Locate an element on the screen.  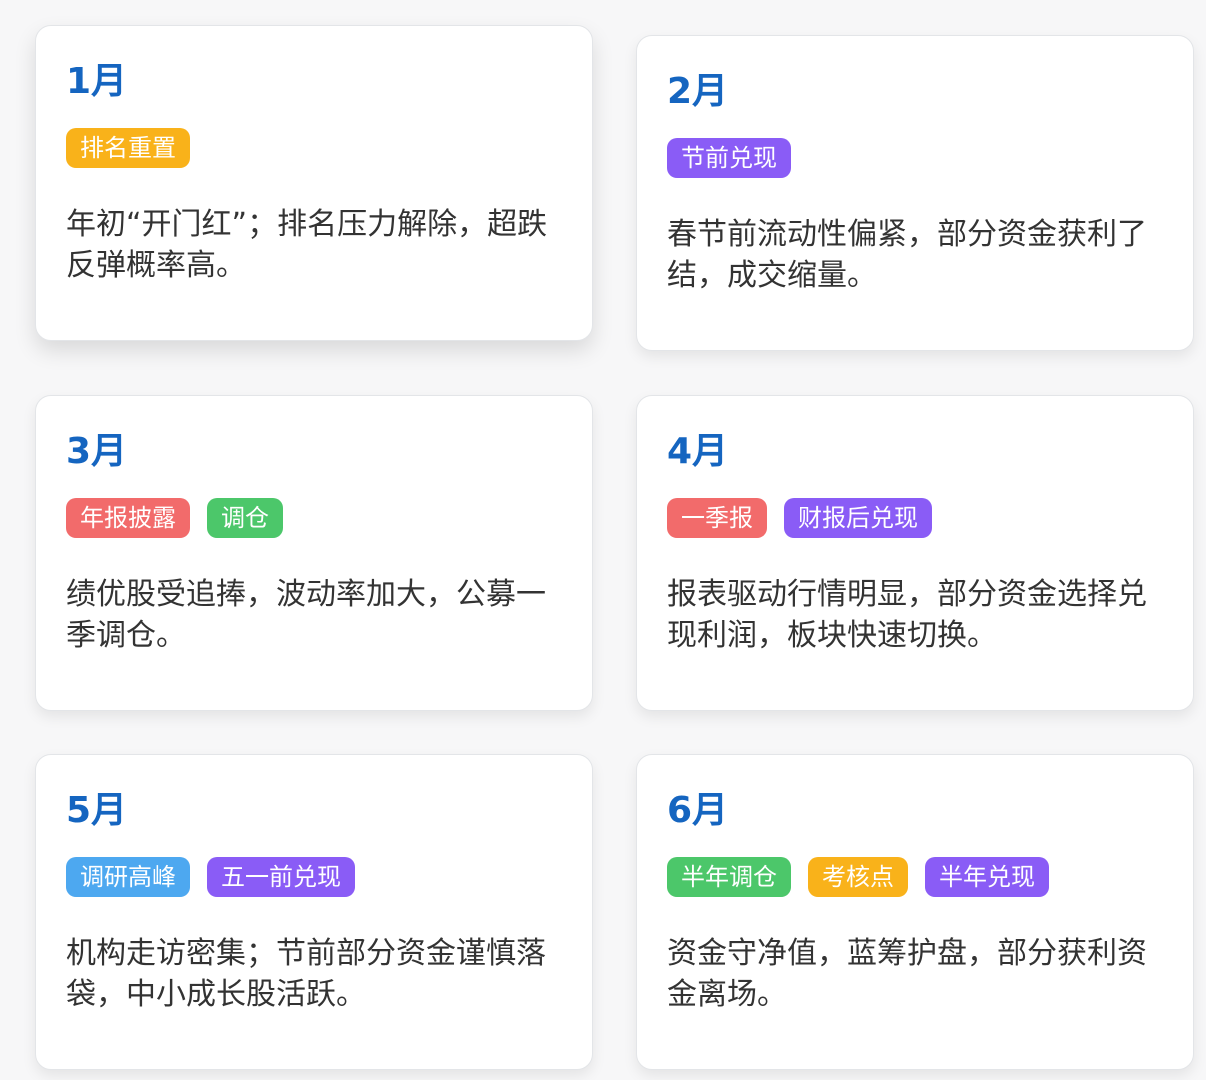
tag-badge: 半年兑现 is located at coordinates (987, 877).